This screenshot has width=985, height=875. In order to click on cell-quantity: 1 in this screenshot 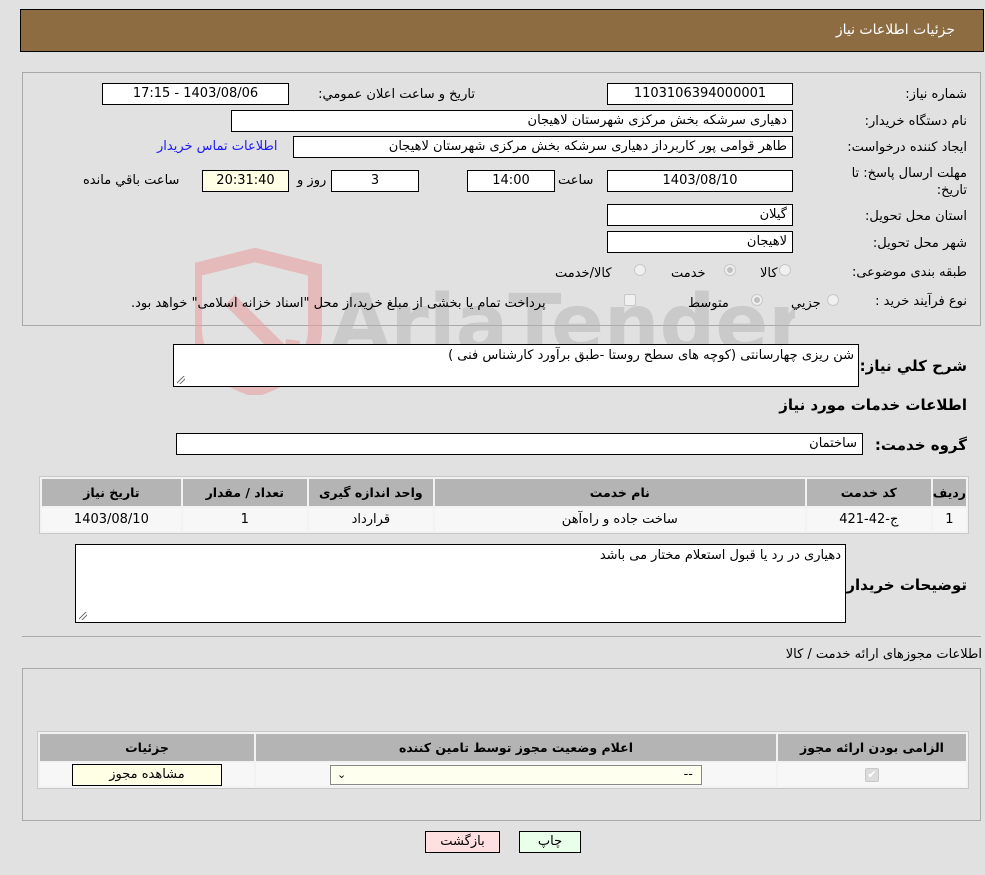, I will do `click(244, 519)`.